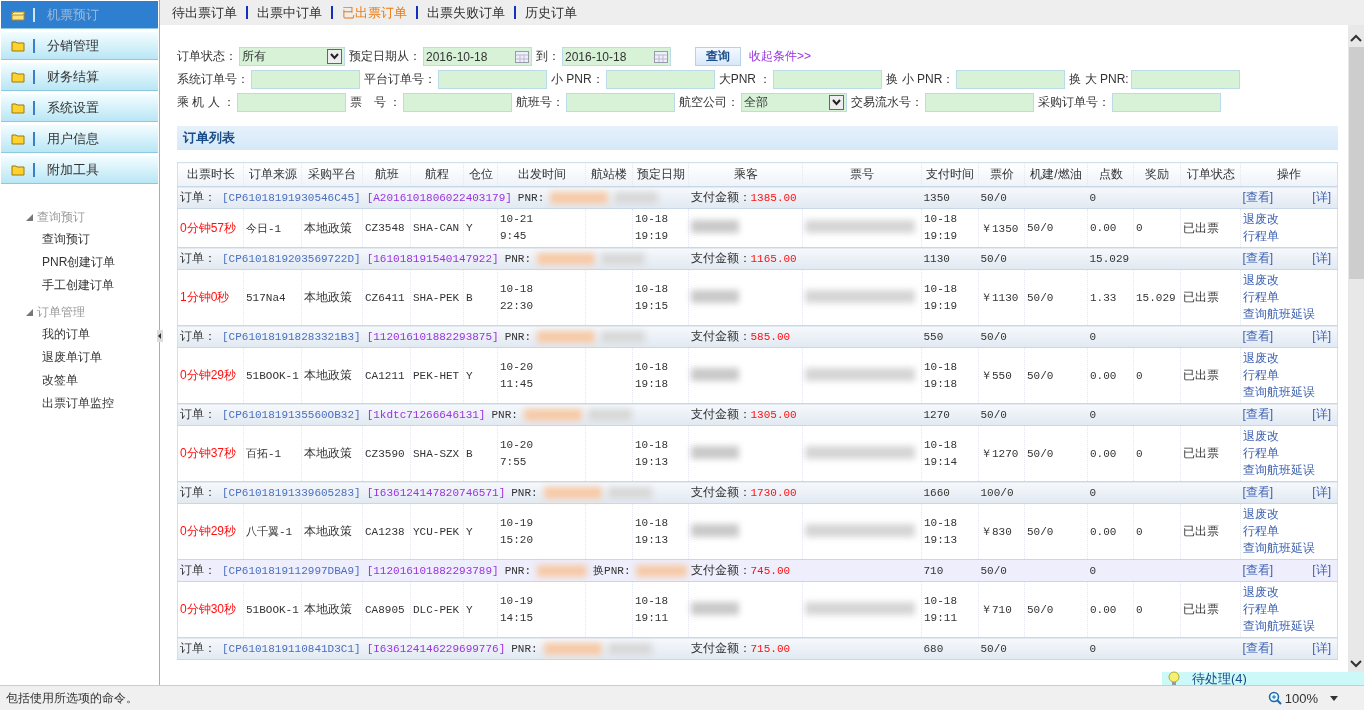 This screenshot has height=710, width=1364. What do you see at coordinates (1000, 298) in the screenshot?
I see `table-cell: ￥1130` at bounding box center [1000, 298].